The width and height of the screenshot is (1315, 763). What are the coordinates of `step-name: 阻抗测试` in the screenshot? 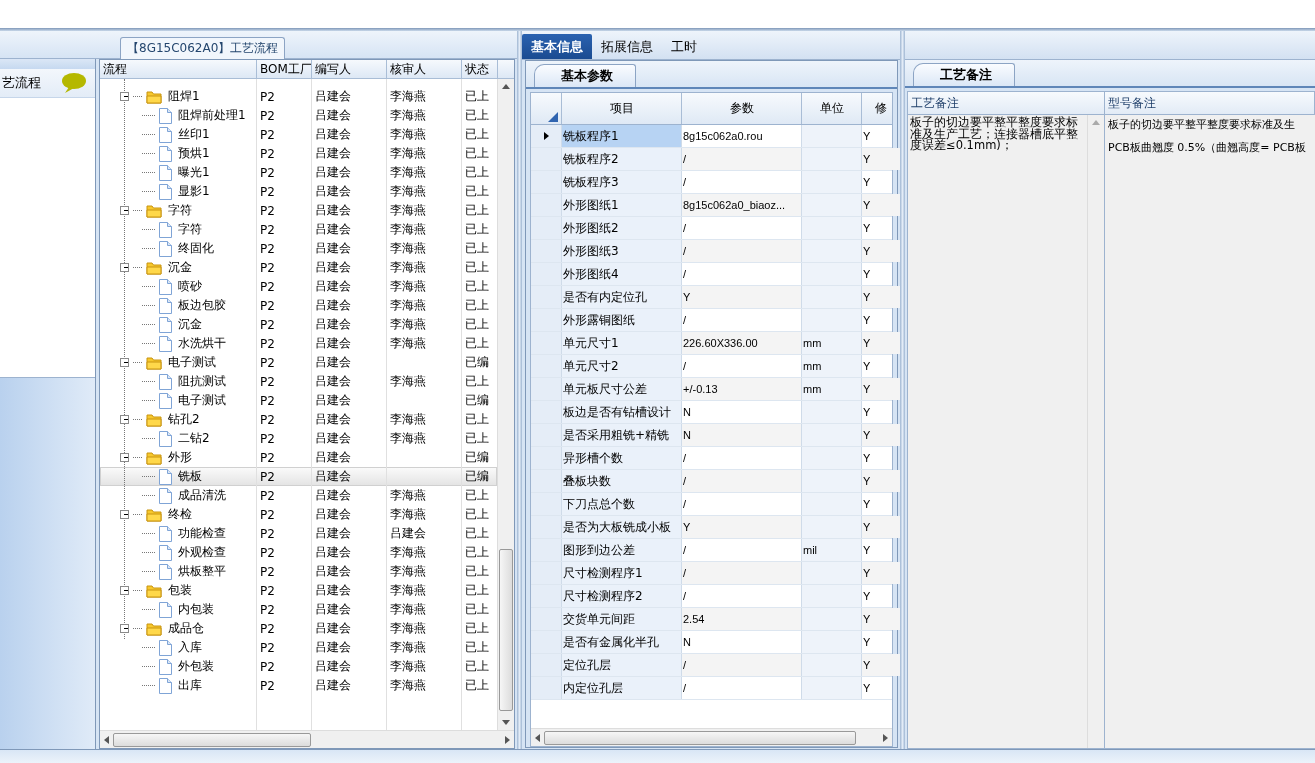 It's located at (201, 381).